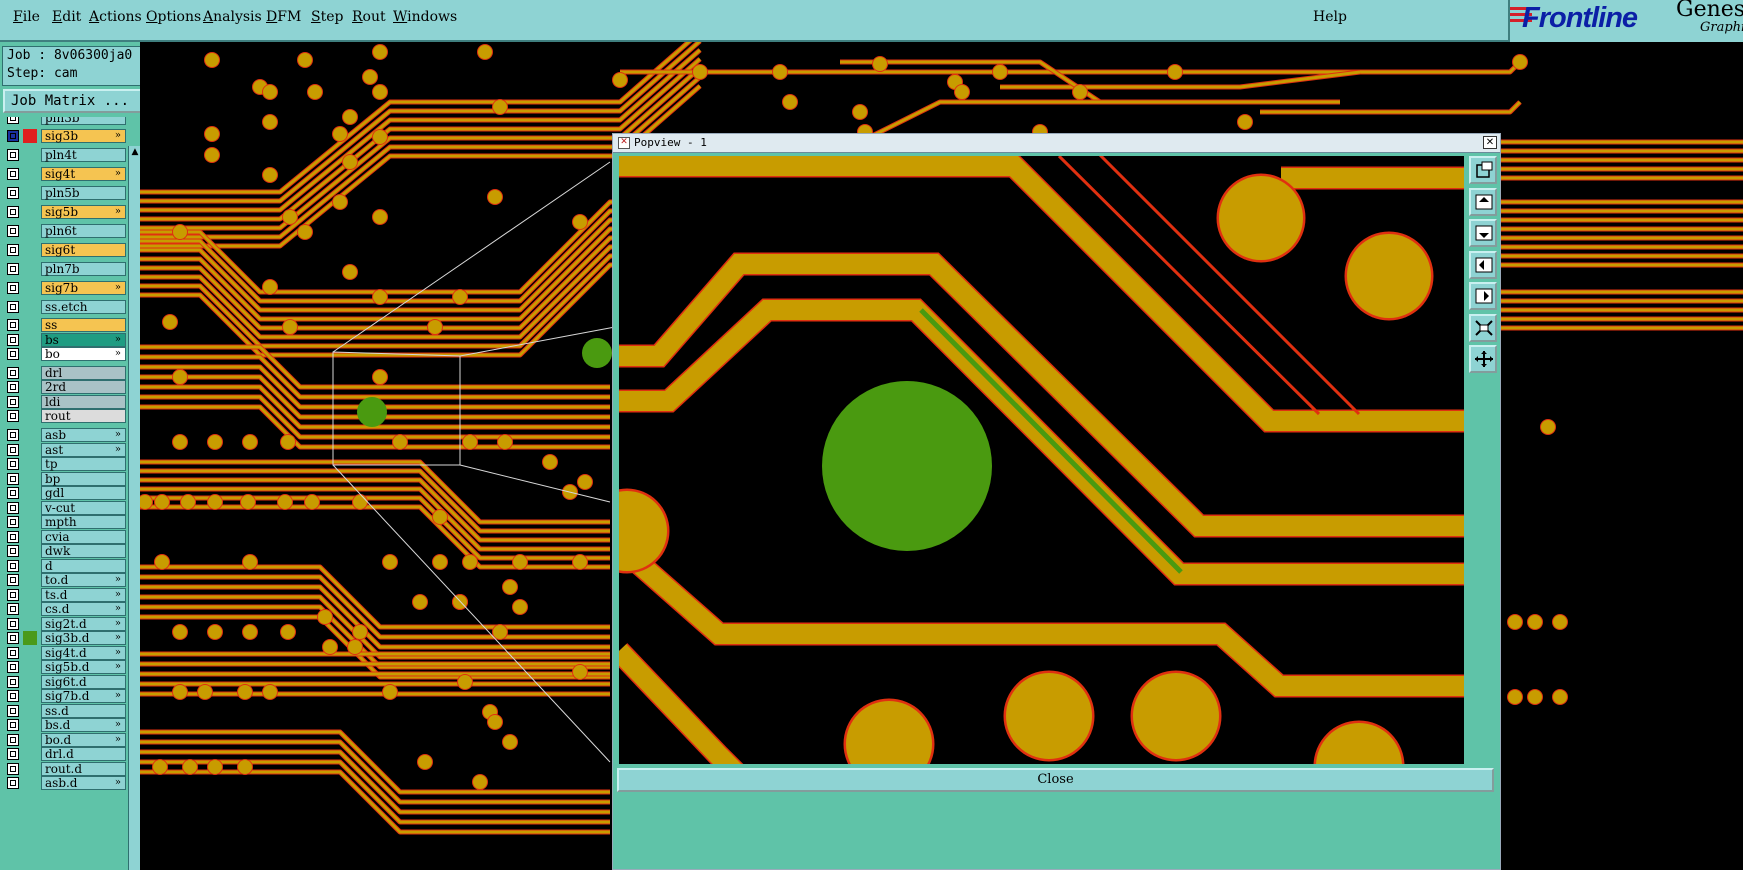 The height and width of the screenshot is (870, 1743). Describe the element at coordinates (65, 450) in the screenshot. I see `layer-row-ast: ast »` at that location.